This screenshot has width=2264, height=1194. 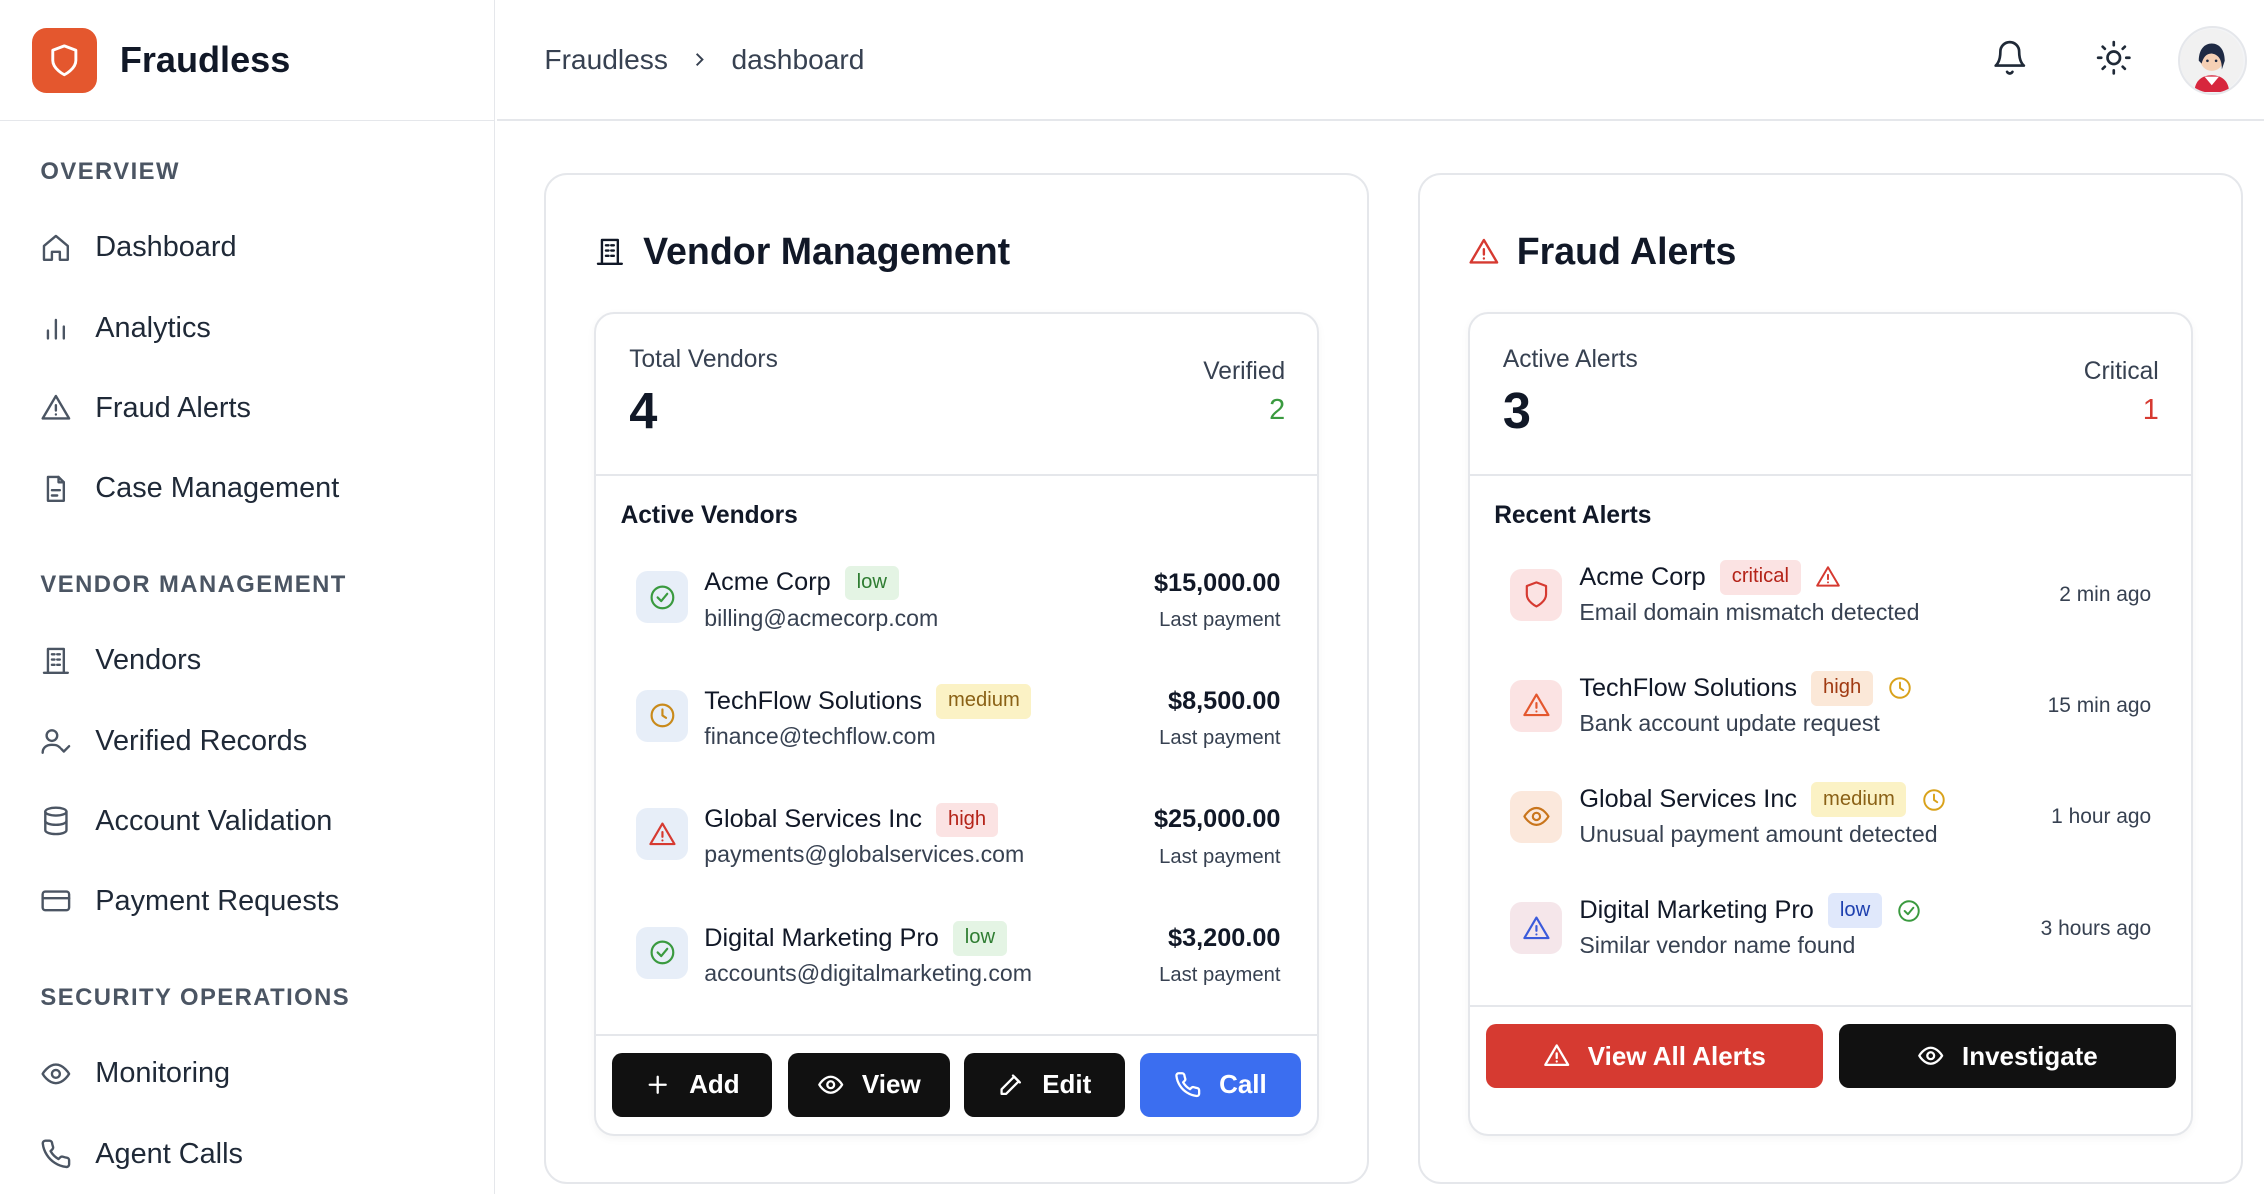 I want to click on sidebar-item-fraud-alerts: Fraud Alerts, so click(x=247, y=408).